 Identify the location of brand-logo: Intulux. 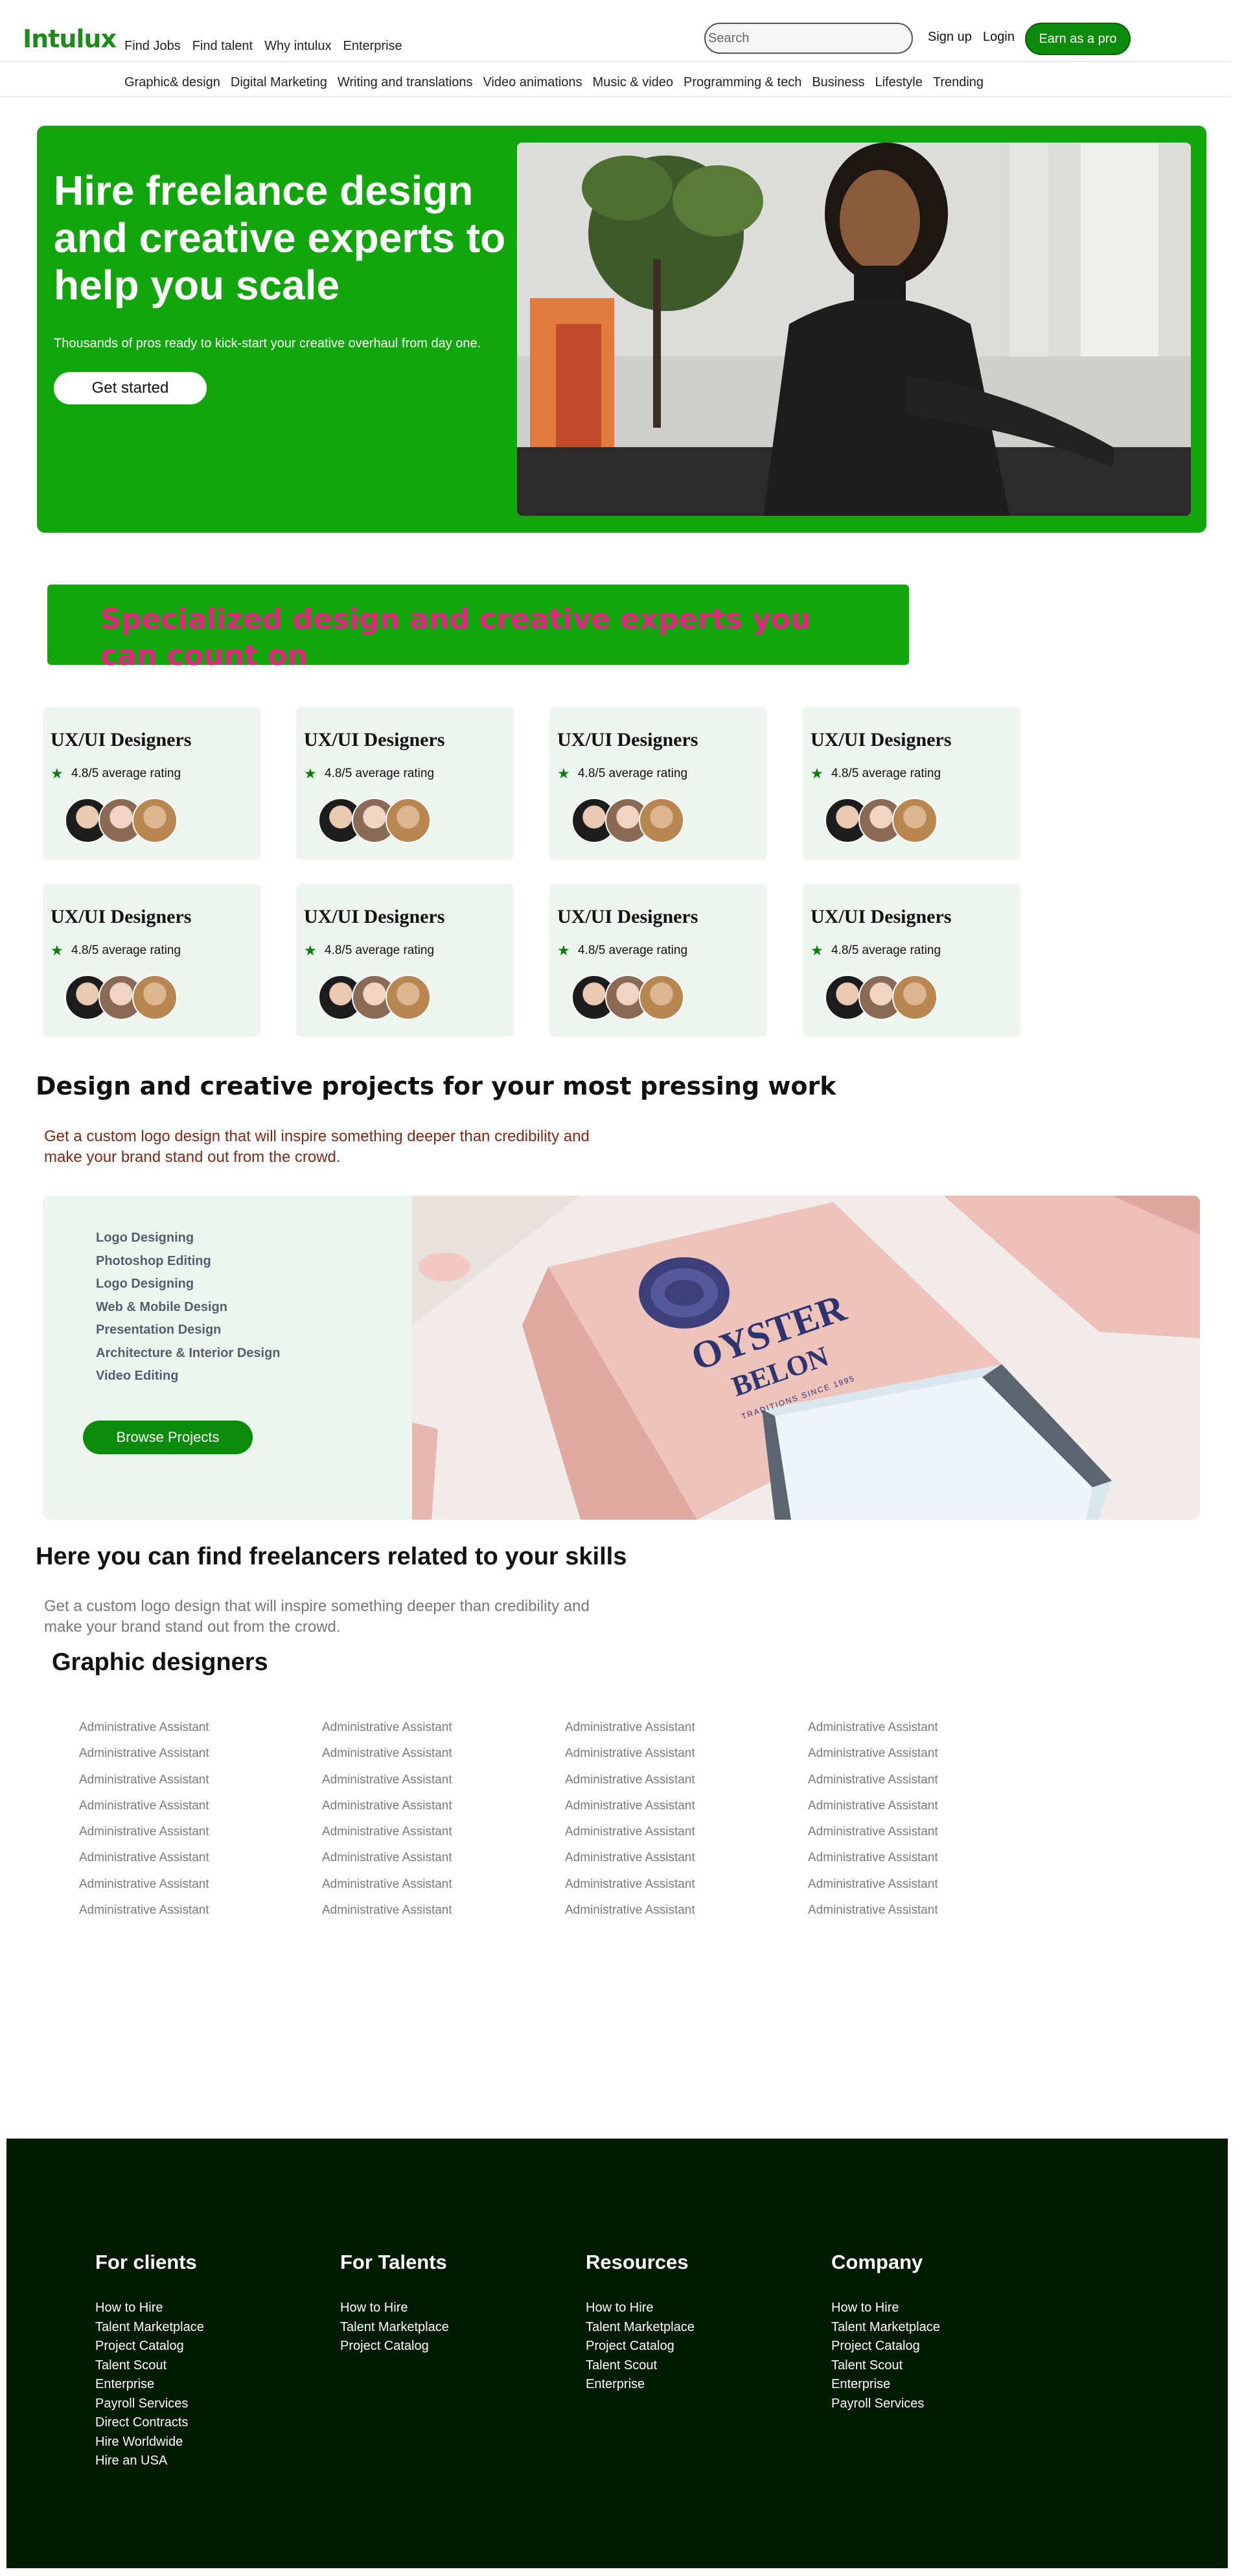
(70, 39).